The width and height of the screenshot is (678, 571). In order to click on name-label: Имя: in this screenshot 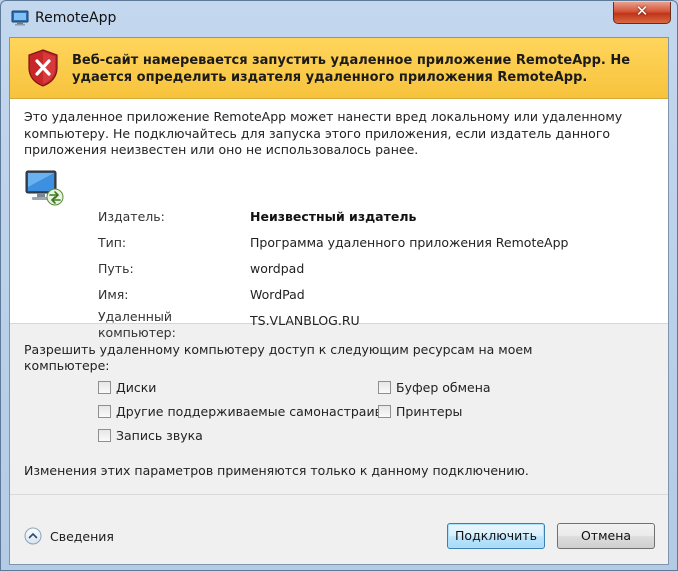, I will do `click(113, 294)`.